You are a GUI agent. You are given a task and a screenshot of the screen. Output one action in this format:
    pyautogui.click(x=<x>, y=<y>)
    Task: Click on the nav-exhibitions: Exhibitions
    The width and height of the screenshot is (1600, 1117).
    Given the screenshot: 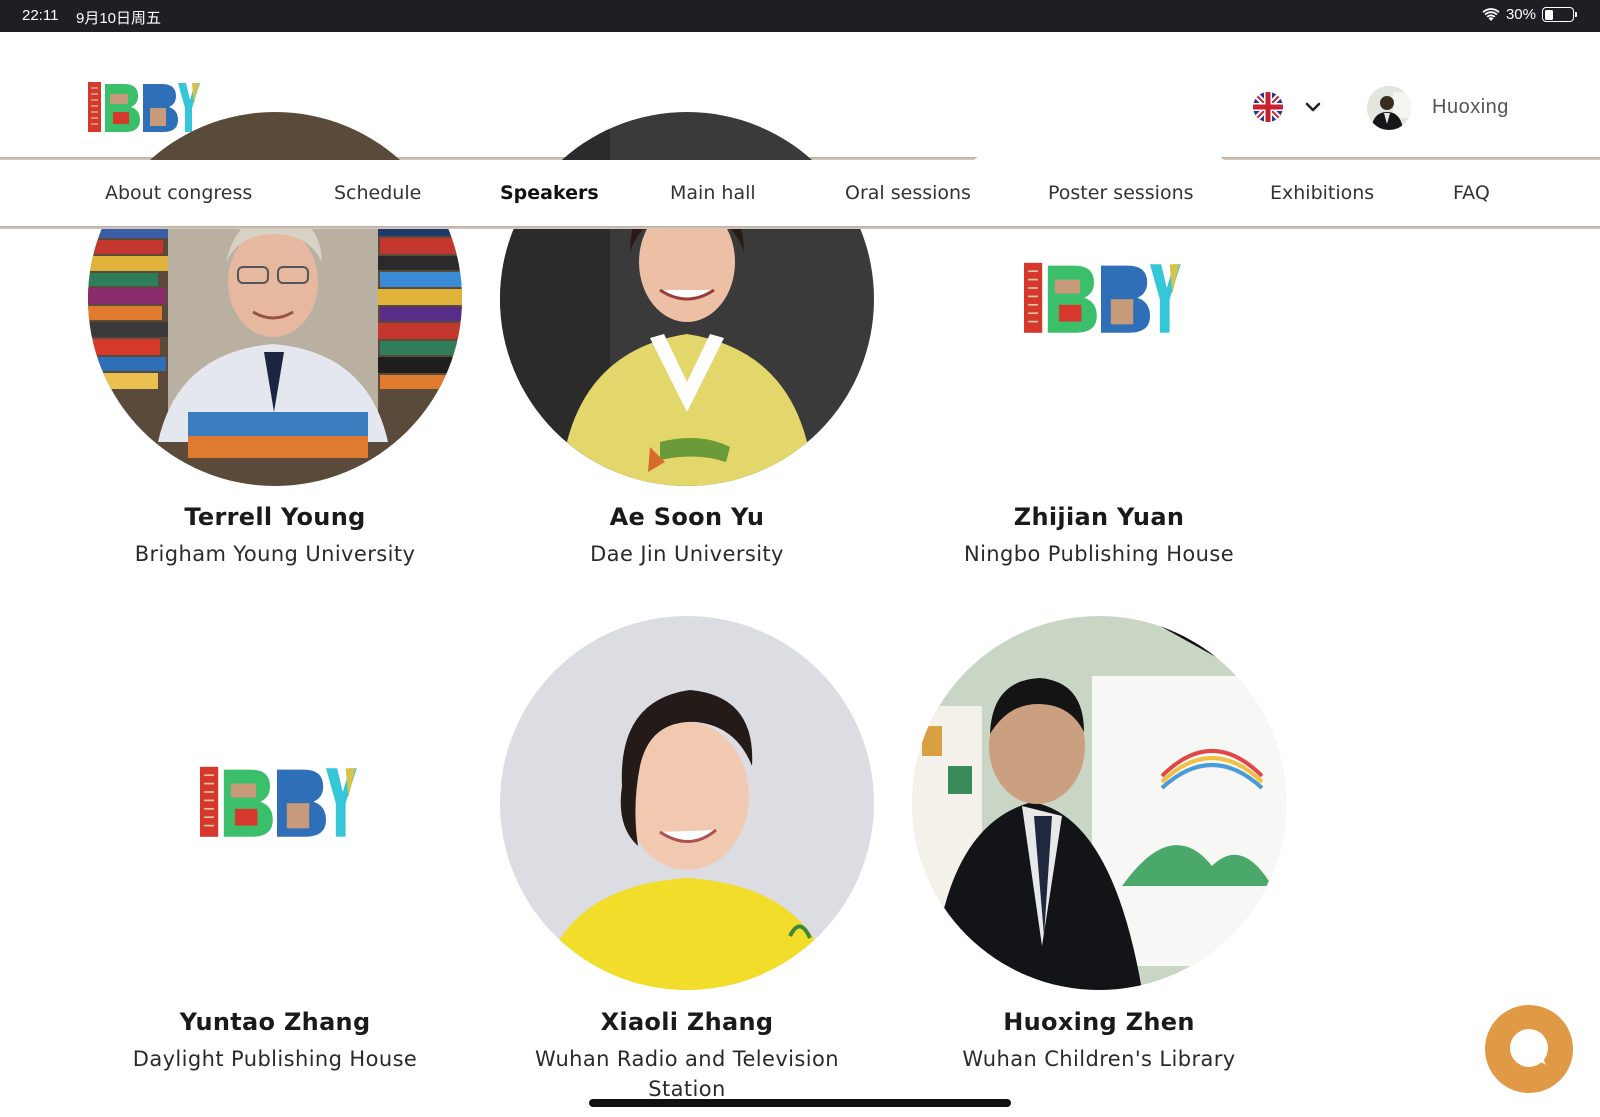 What is the action you would take?
    pyautogui.click(x=1322, y=193)
    